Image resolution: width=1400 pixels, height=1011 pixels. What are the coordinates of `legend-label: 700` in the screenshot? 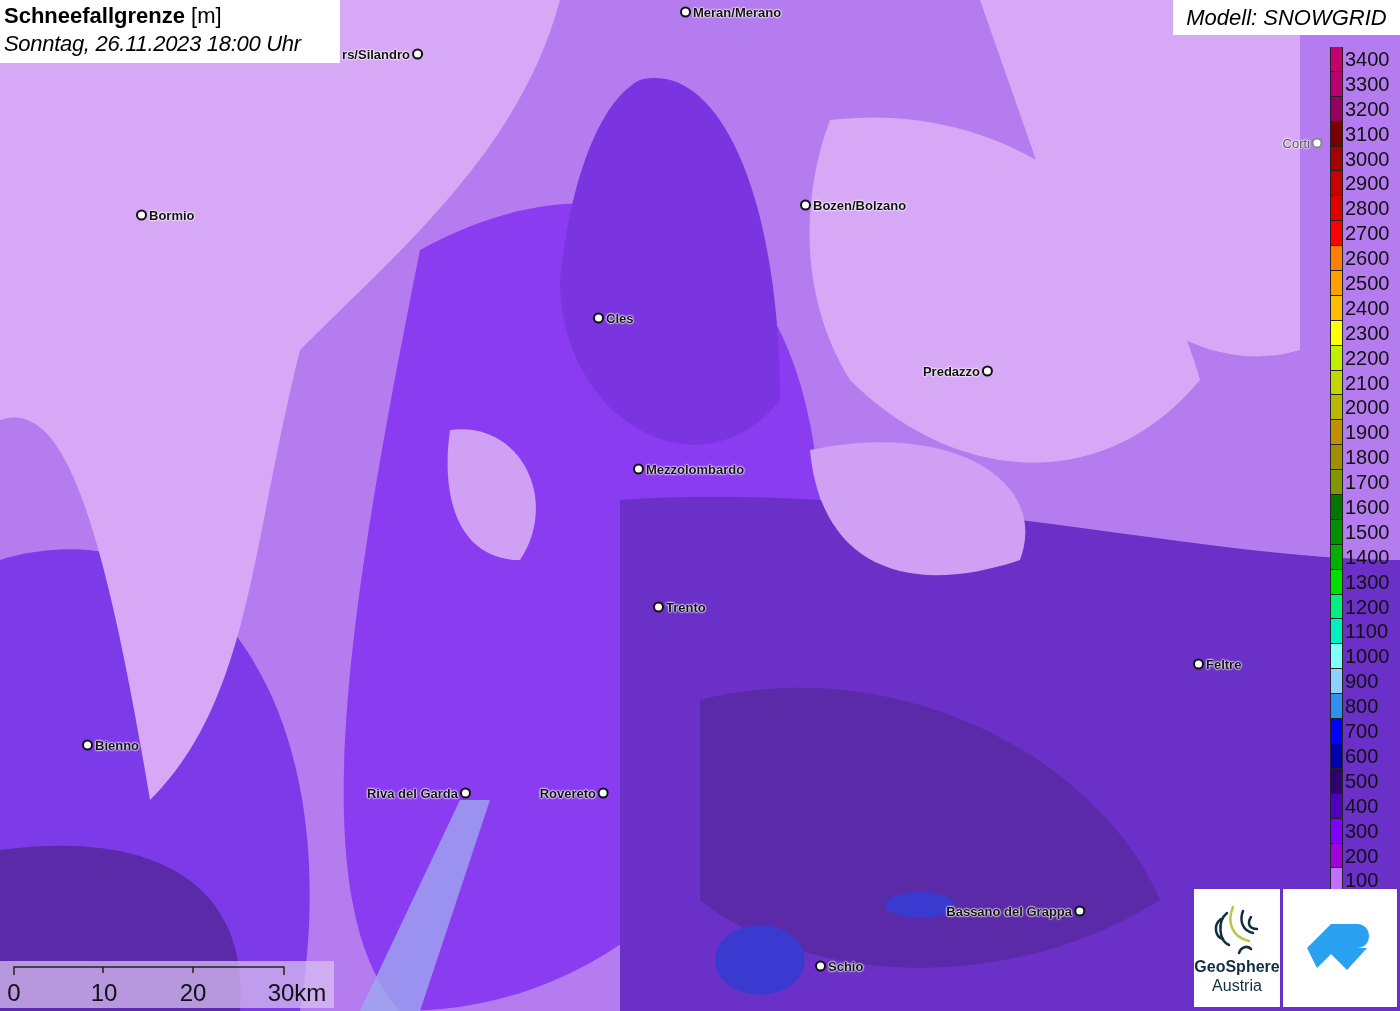 It's located at (1362, 731).